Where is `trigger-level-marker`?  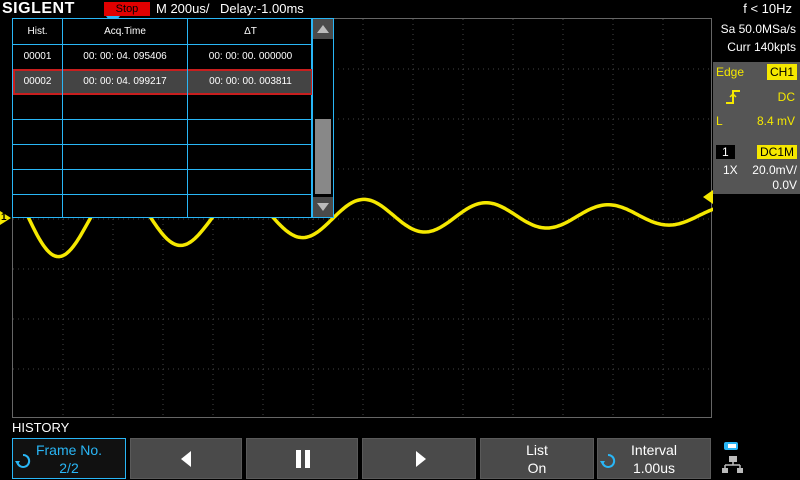
trigger-level-marker is located at coordinates (708, 197).